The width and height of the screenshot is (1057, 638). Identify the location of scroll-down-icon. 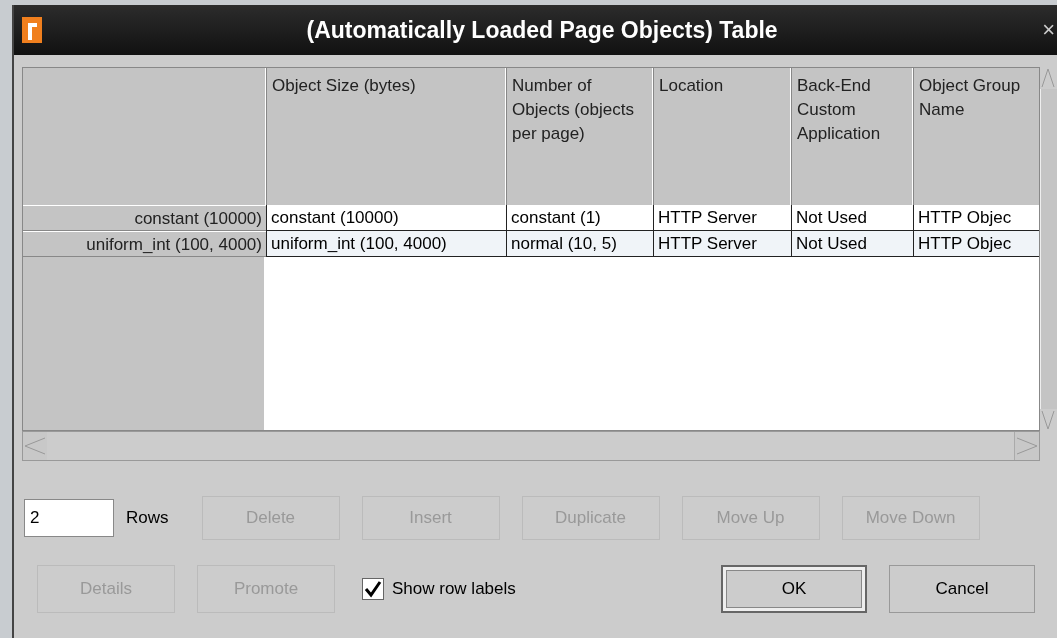
(1048, 420).